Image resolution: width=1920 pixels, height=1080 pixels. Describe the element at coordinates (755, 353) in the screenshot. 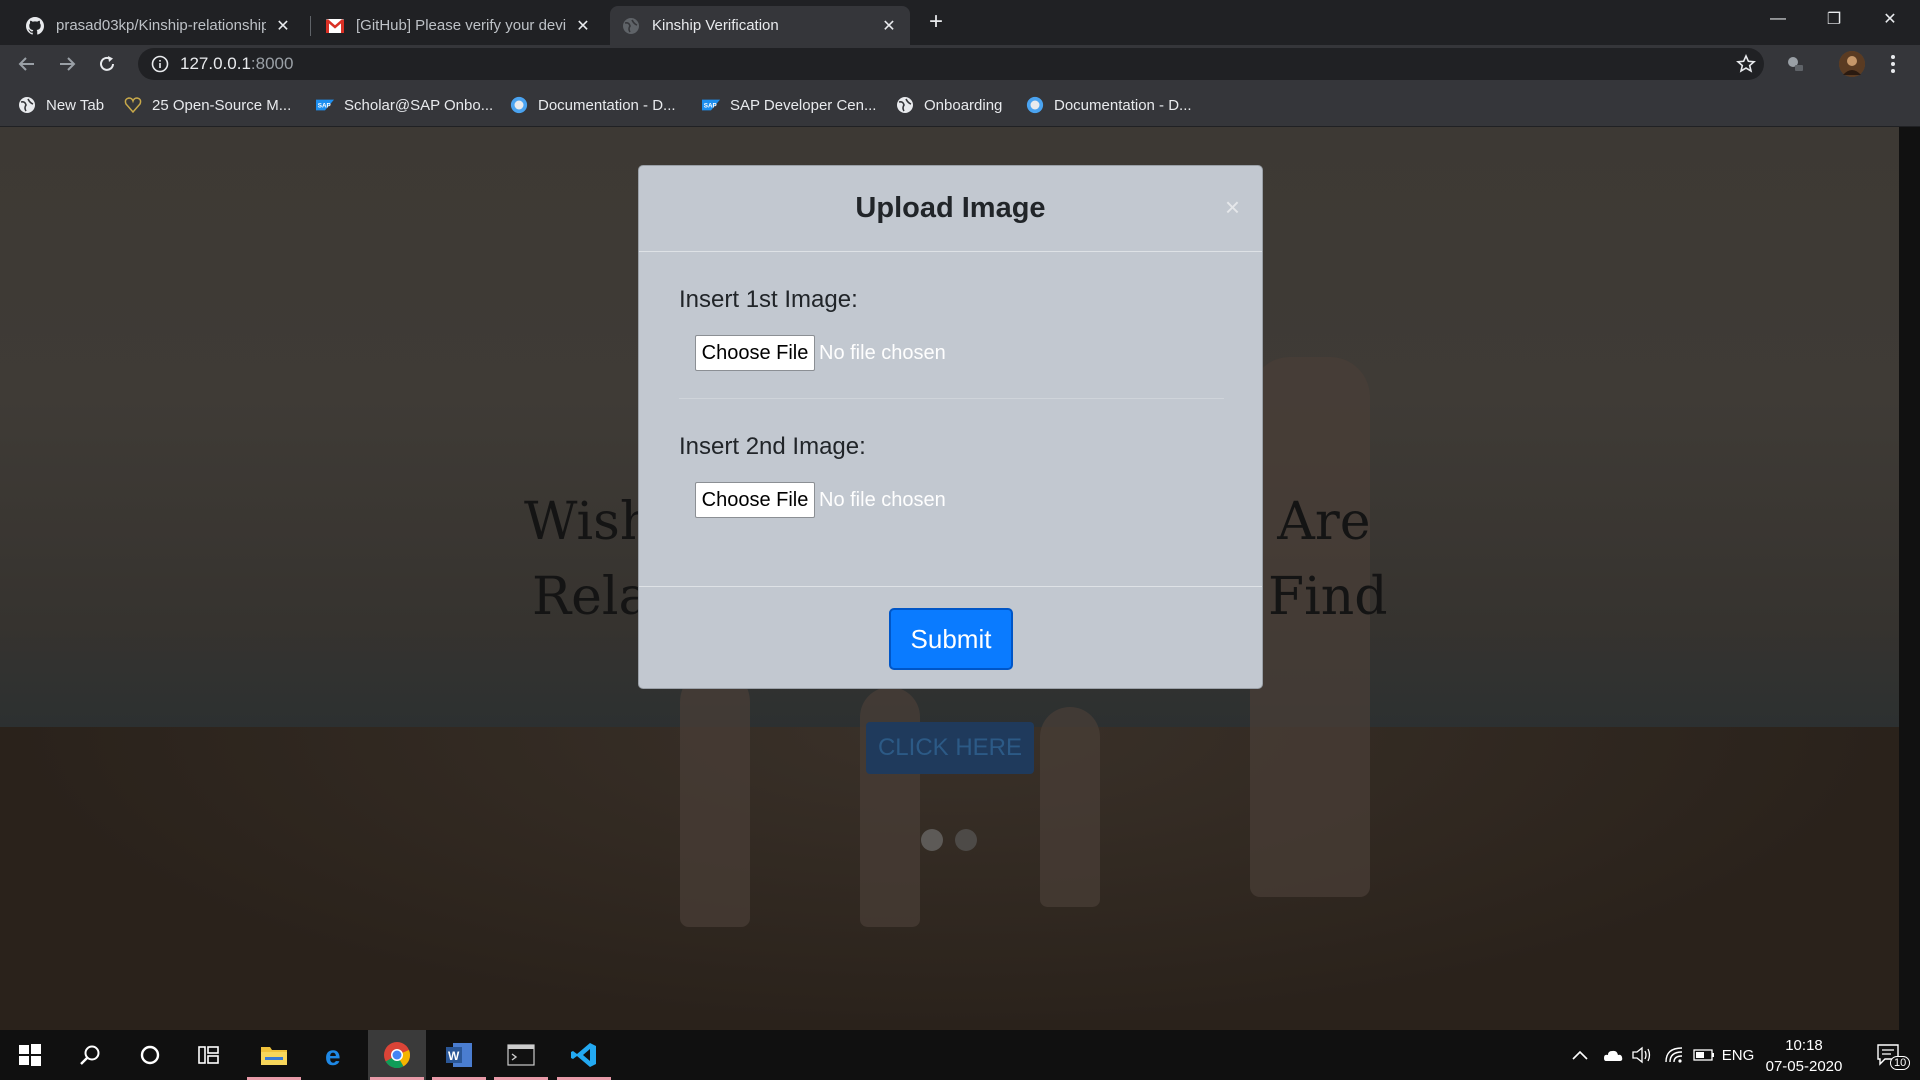

I see `choose-file-button-1: Choose File` at that location.